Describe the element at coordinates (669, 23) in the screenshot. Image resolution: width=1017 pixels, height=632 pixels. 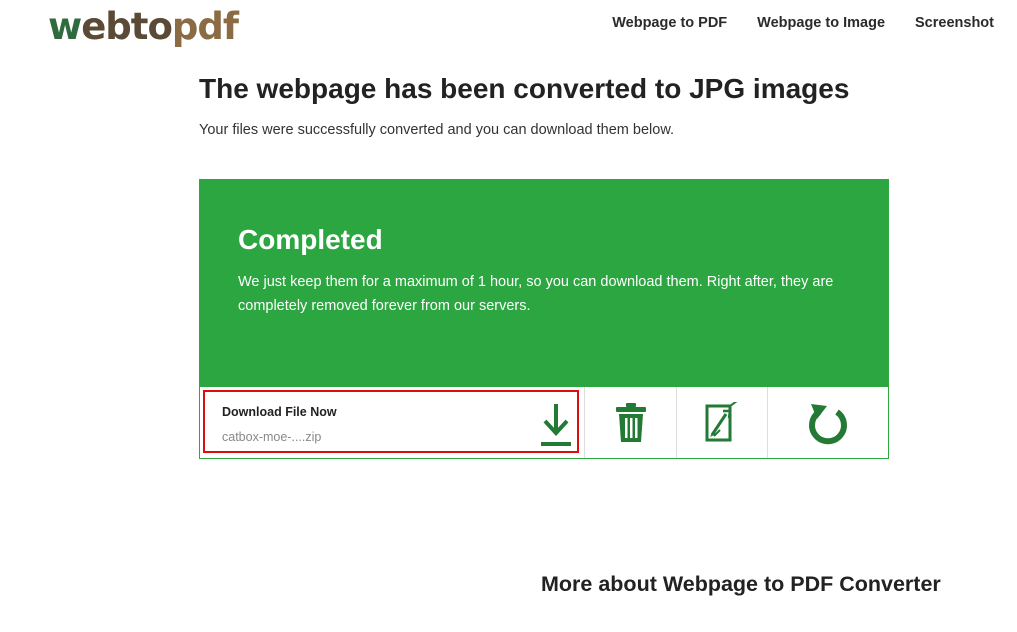
I see `nav-webpage-to-pdf: Webpage to PDF` at that location.